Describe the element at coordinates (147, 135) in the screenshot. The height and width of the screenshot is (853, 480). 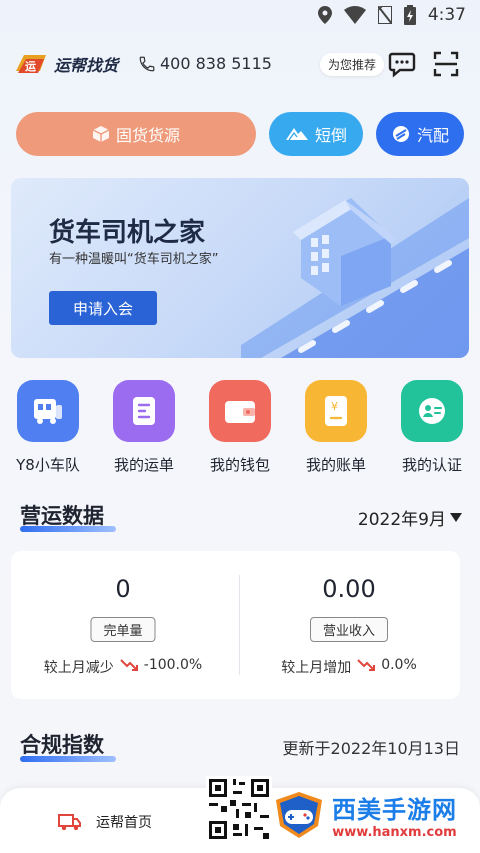
I see `cargo-source-label: 固货货源` at that location.